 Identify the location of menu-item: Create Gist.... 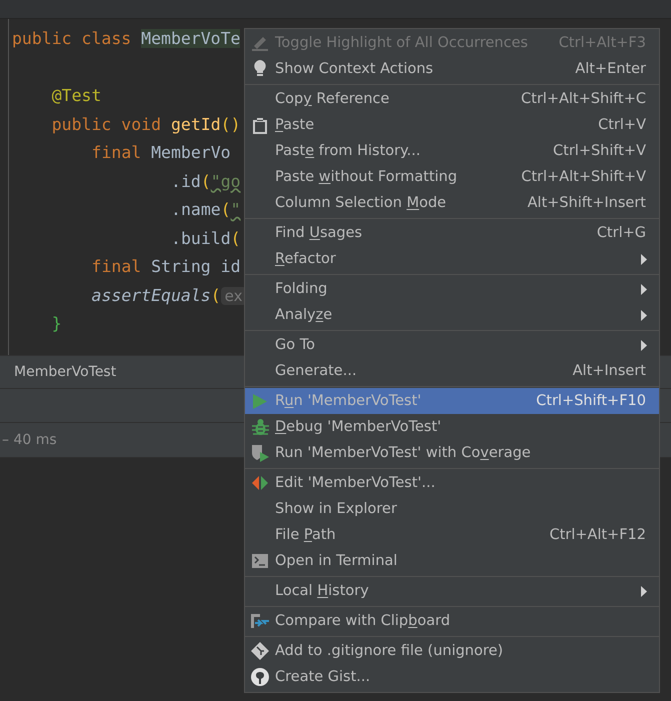
(452, 677).